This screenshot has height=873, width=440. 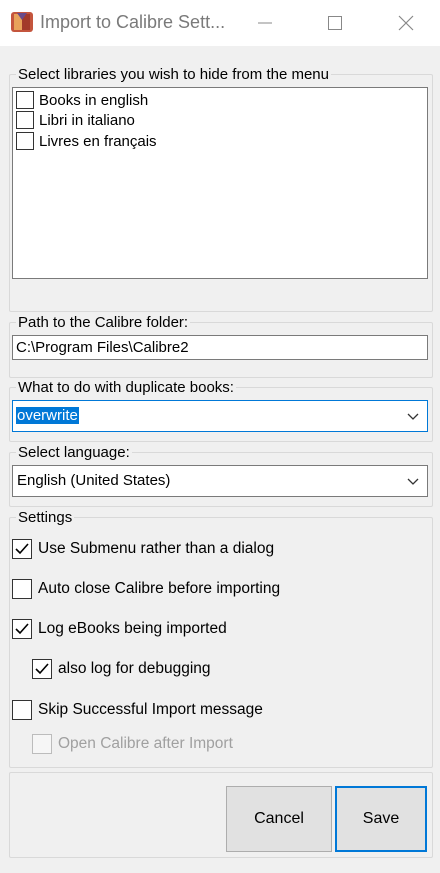 I want to click on cancel-button: Cancel, so click(x=279, y=819).